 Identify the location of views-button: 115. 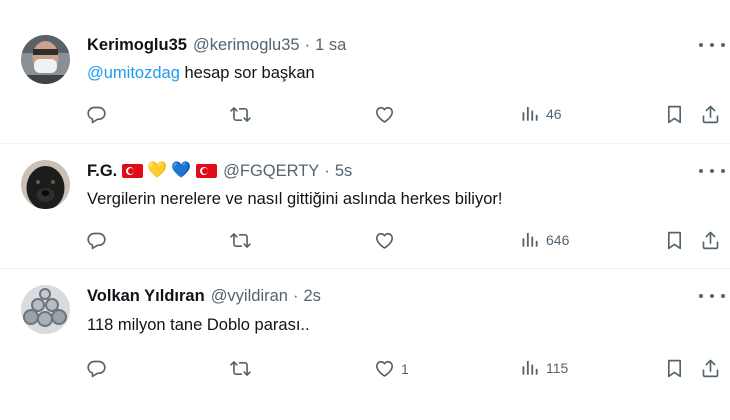
(544, 368).